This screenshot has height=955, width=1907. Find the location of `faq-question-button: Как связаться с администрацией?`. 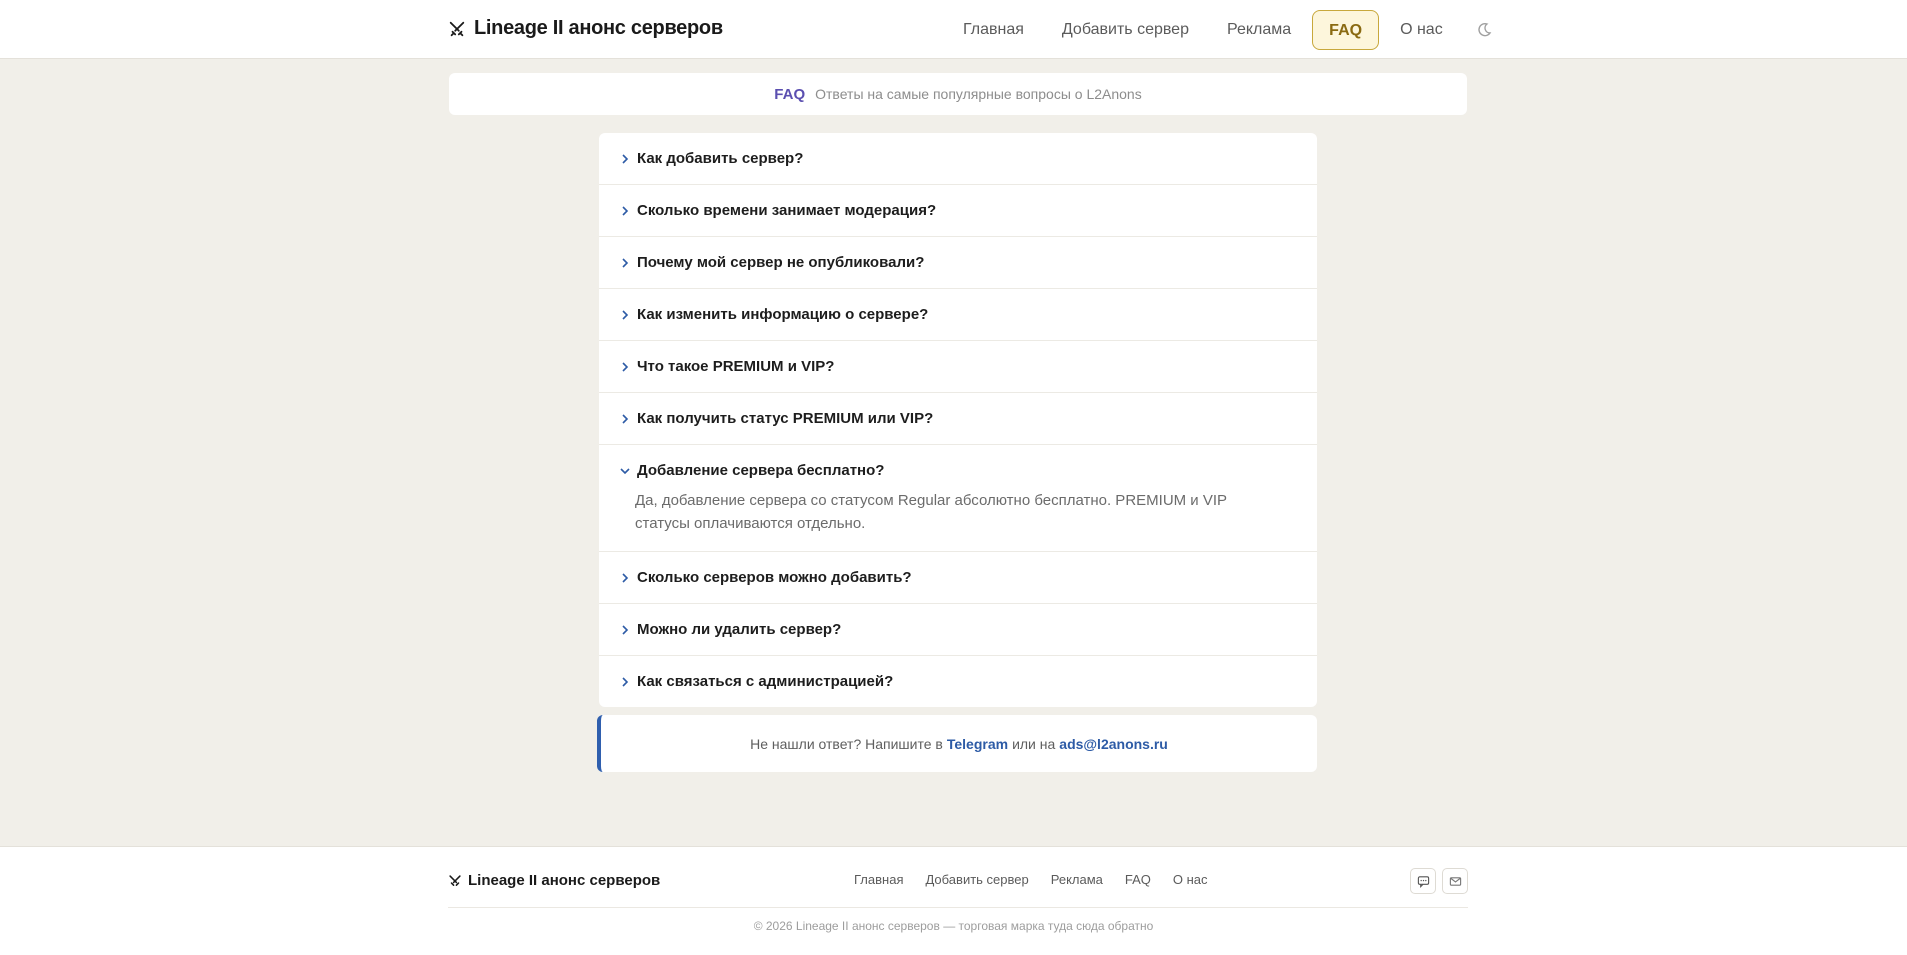

faq-question-button: Как связаться с администрацией? is located at coordinates (958, 681).